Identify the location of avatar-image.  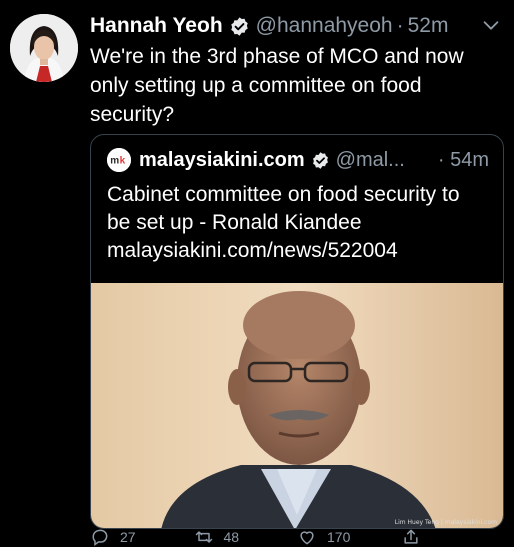
(44, 48).